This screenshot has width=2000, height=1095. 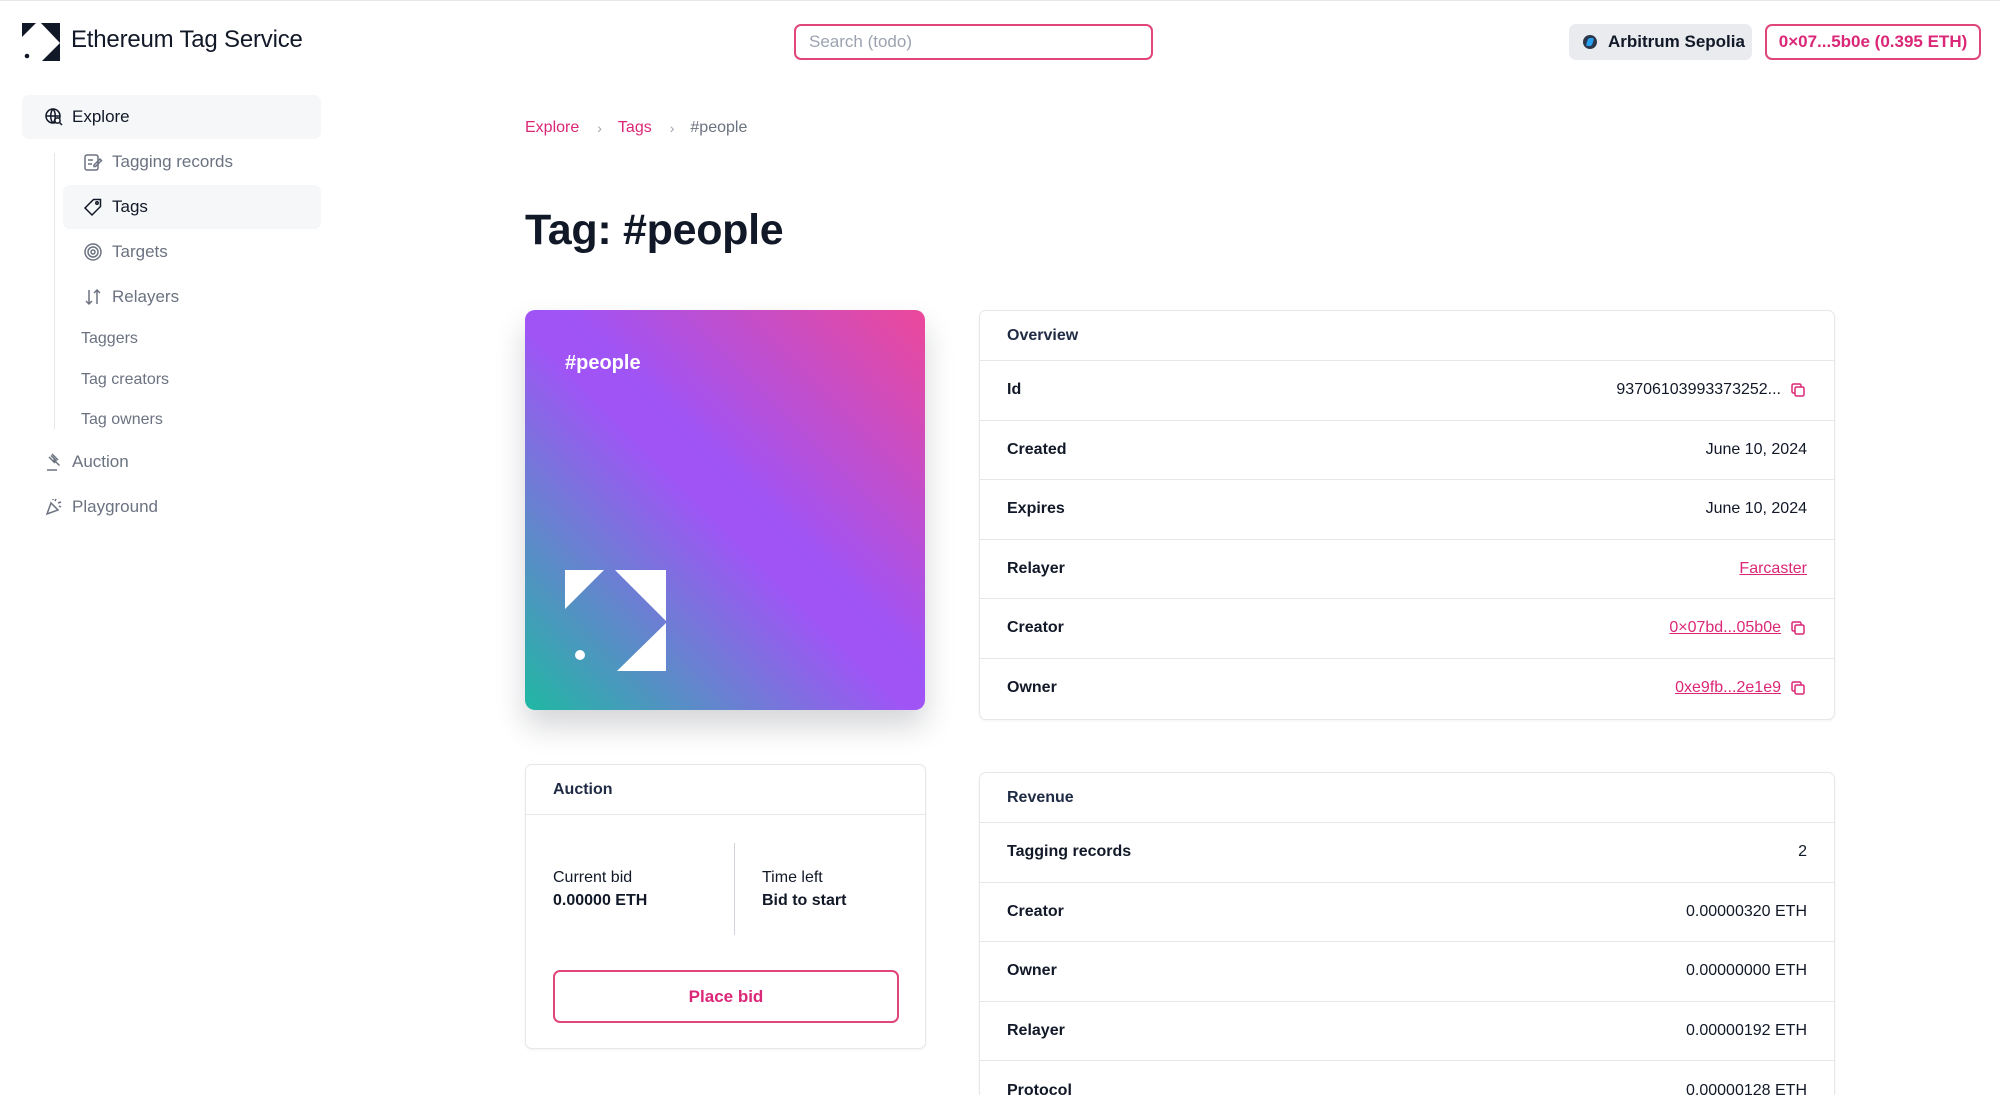 I want to click on arrows-updown-icon, so click(x=93, y=297).